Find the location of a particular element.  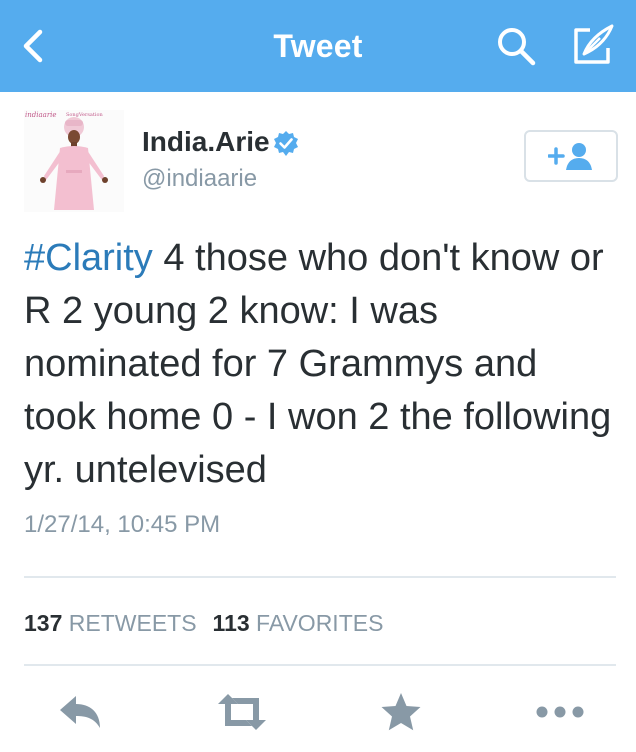

favorites-label: FAVORITES is located at coordinates (320, 623).